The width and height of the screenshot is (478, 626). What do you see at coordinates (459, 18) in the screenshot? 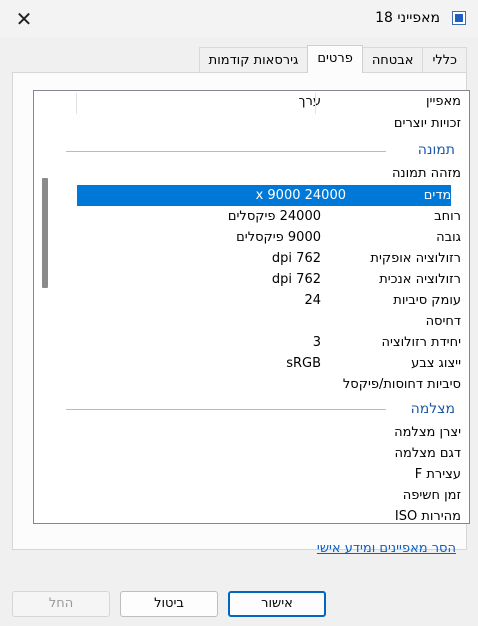
I see `image-file-icon` at bounding box center [459, 18].